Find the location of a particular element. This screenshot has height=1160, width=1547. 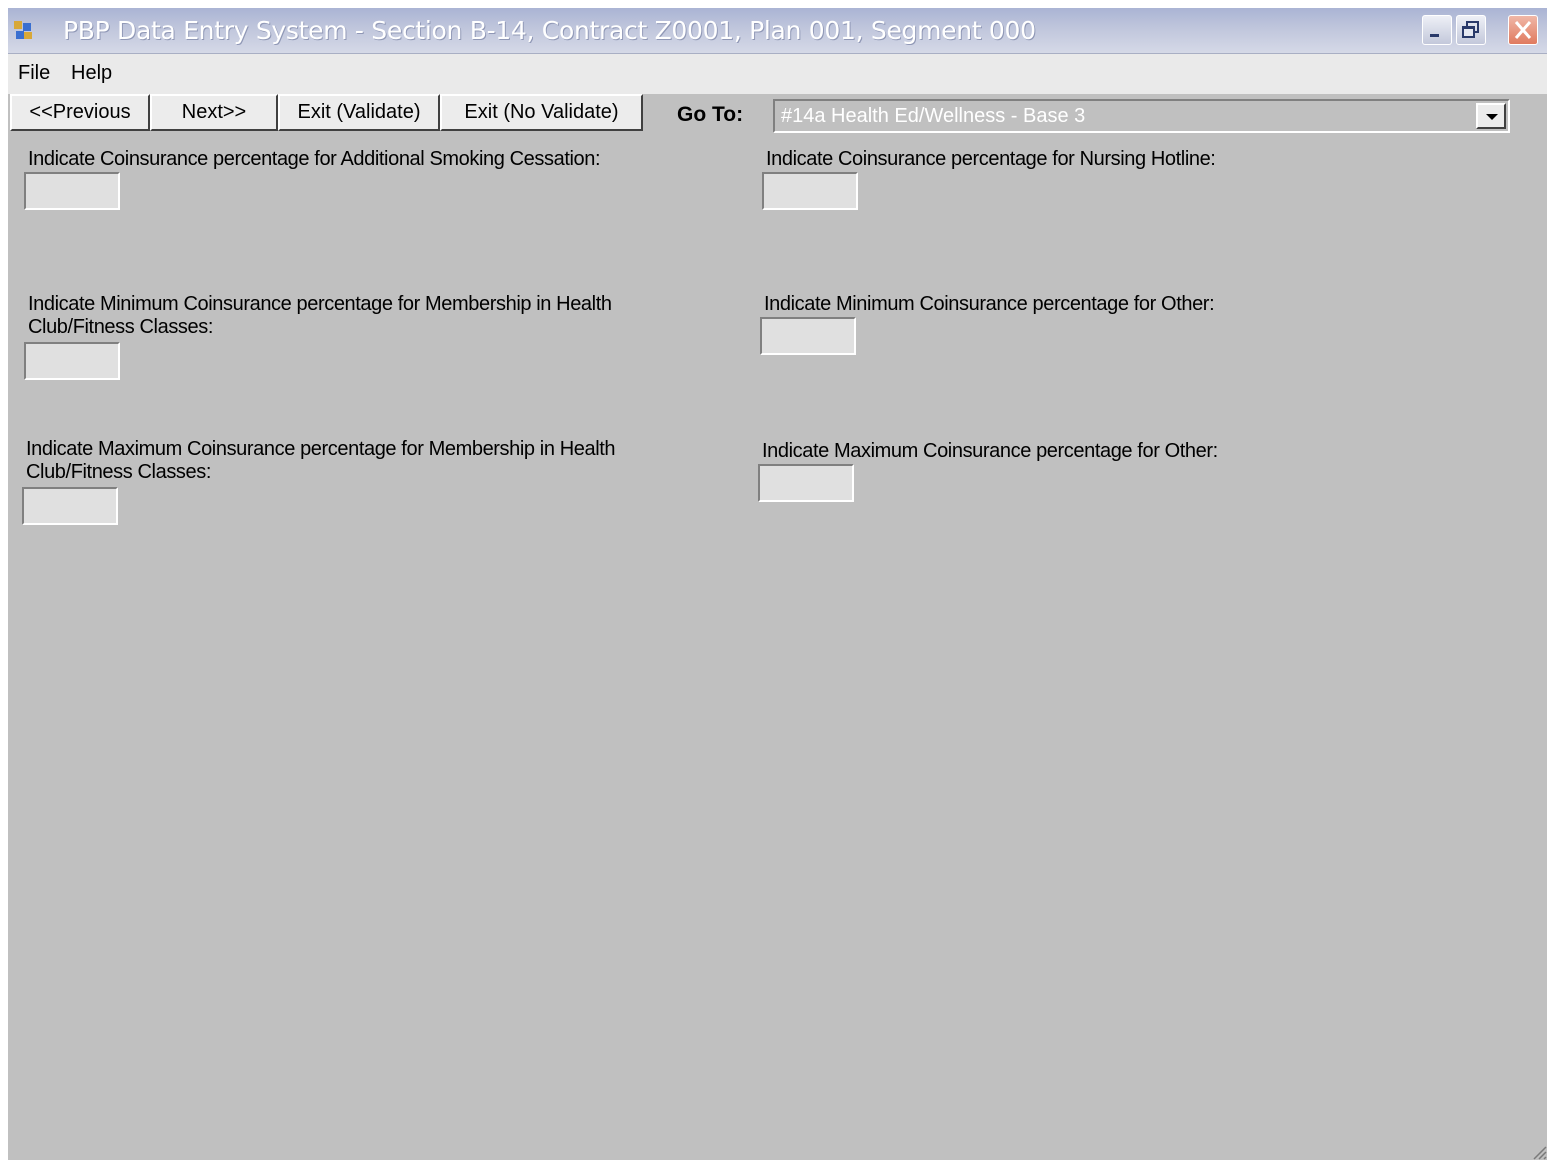

goto-label: Go To: is located at coordinates (710, 114).